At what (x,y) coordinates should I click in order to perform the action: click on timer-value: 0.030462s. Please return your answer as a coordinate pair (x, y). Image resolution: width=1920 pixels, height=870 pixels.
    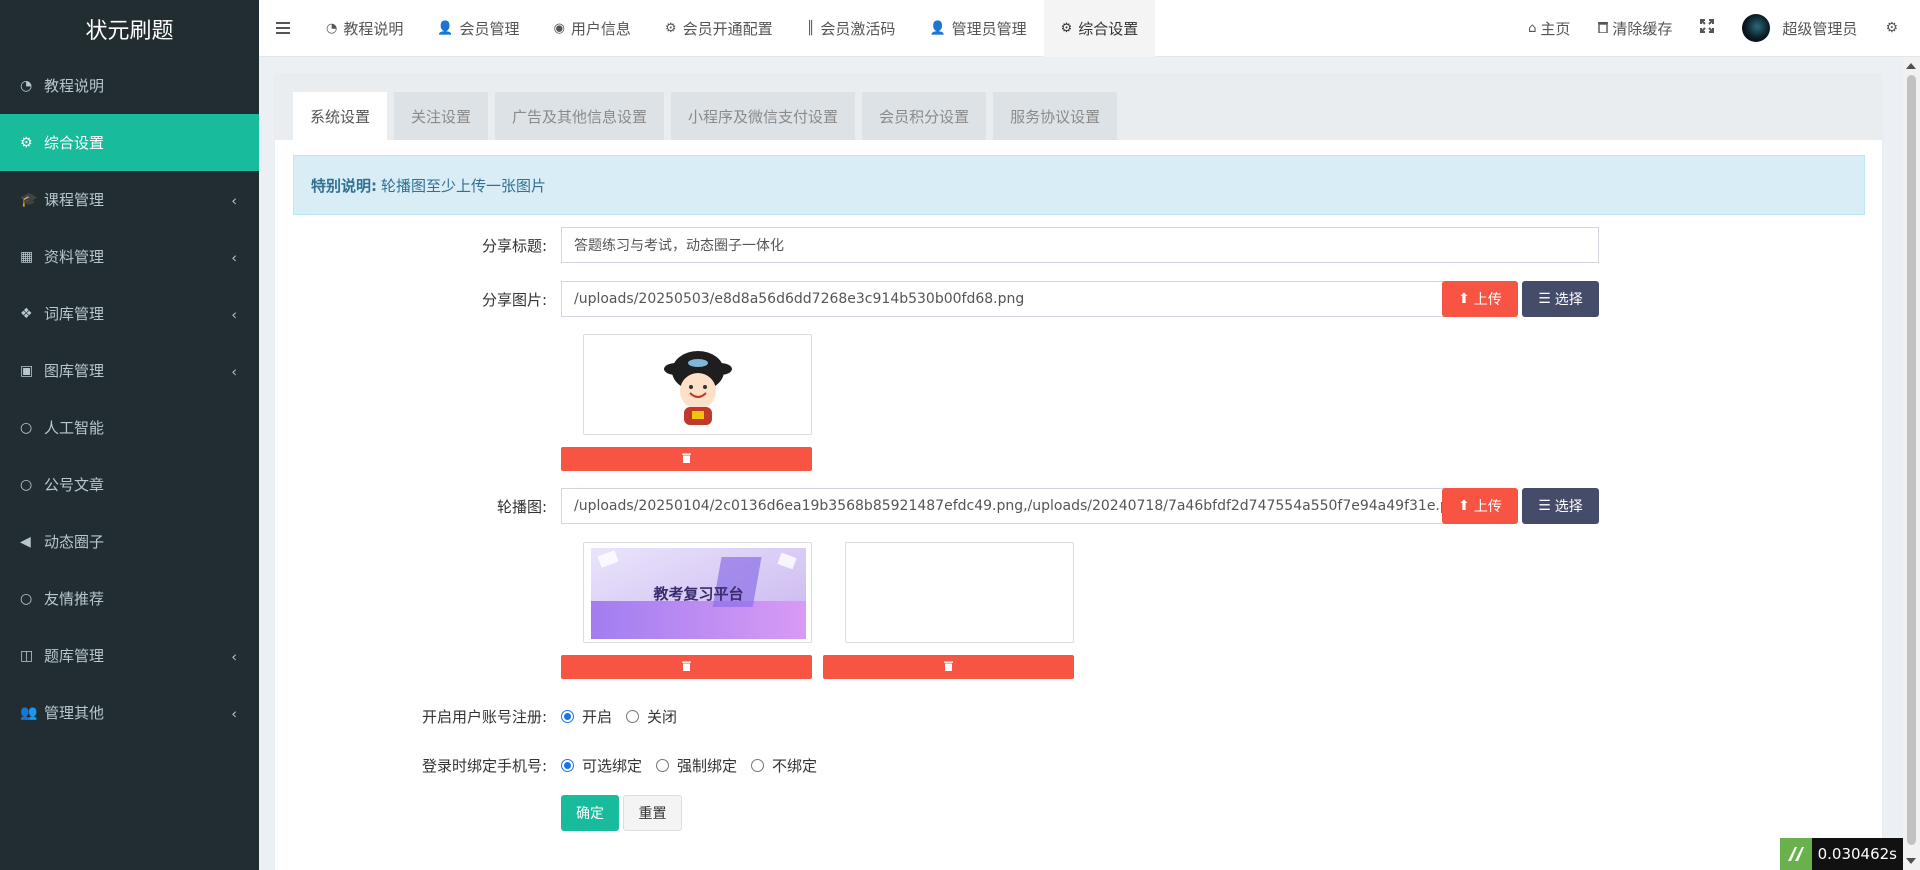
    Looking at the image, I should click on (1857, 854).